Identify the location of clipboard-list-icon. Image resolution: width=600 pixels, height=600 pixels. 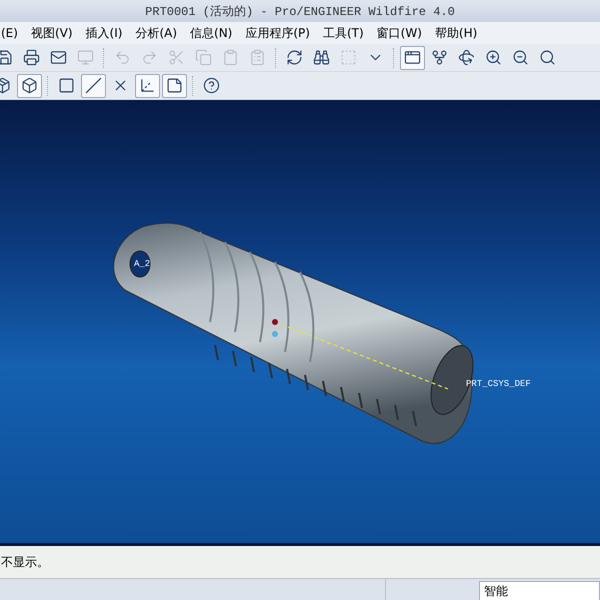
(257, 57).